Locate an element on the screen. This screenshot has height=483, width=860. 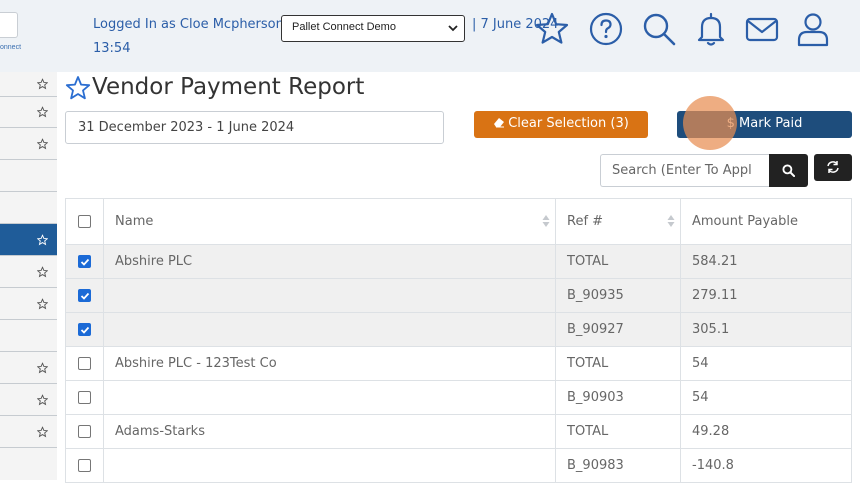
column-header-label: Ref # is located at coordinates (585, 221).